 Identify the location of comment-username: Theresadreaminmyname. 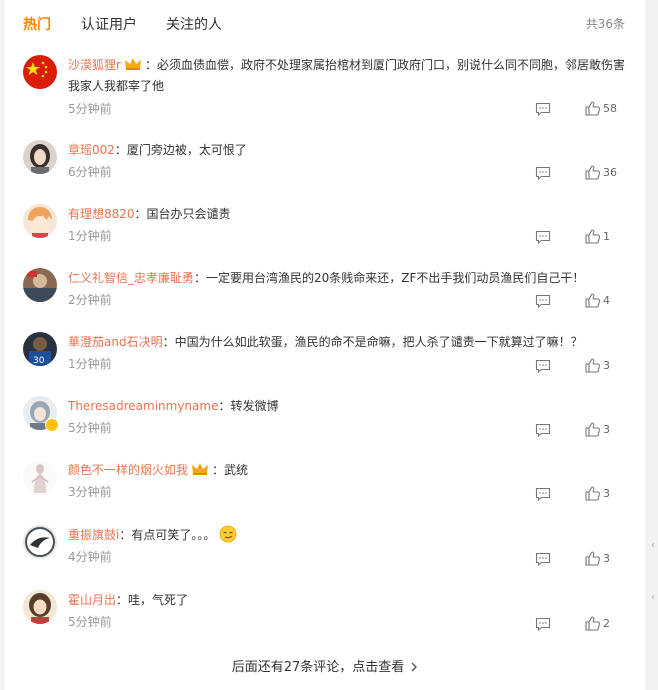
(143, 406).